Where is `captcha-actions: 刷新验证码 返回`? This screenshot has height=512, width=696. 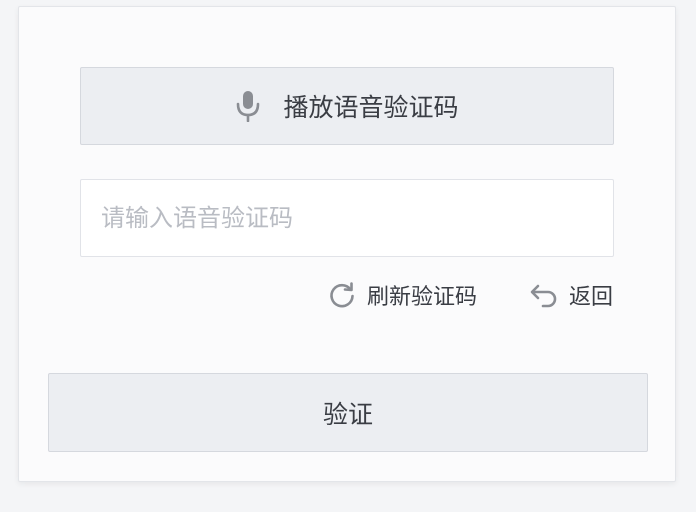
captcha-actions: 刷新验证码 返回 is located at coordinates (470, 295).